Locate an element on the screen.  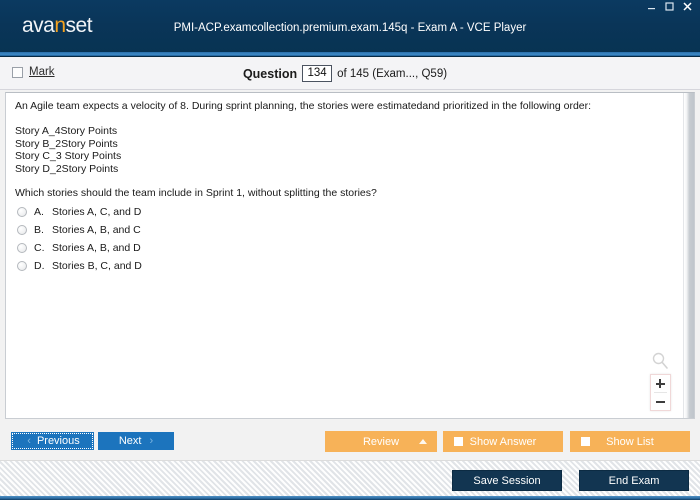
radio-button-c is located at coordinates (22, 248).